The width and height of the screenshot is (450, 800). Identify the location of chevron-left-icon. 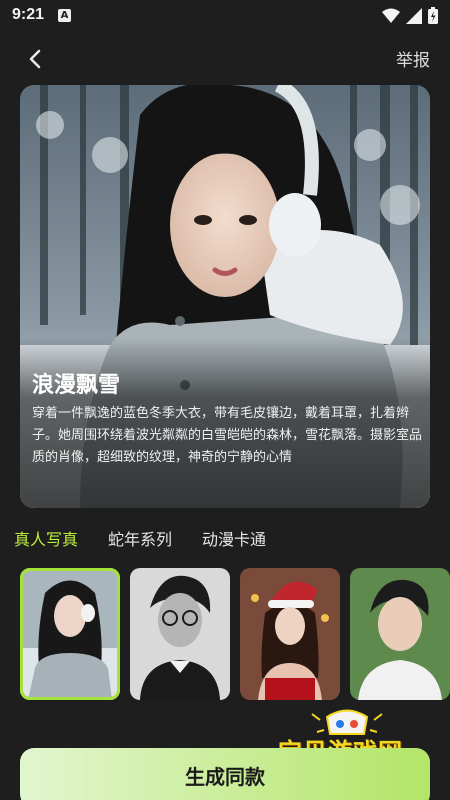
(35, 59).